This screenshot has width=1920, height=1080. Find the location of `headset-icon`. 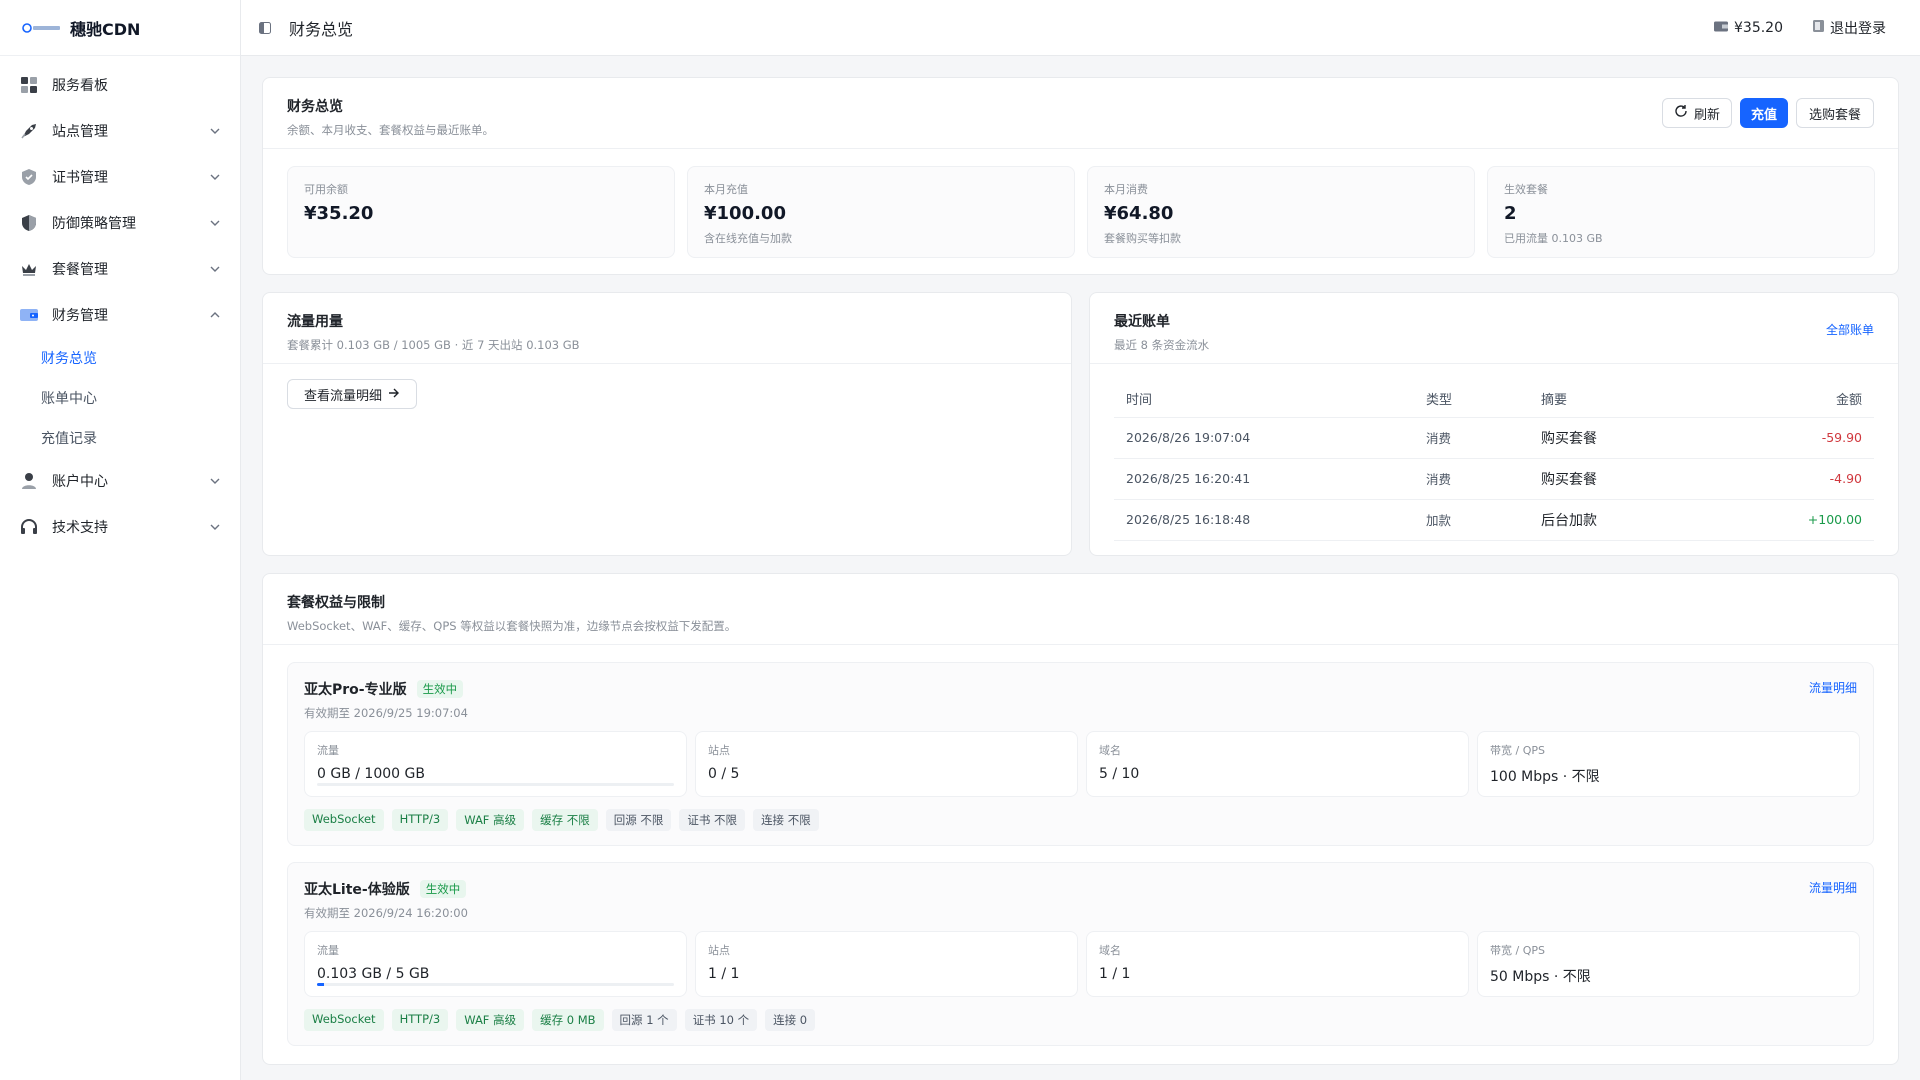

headset-icon is located at coordinates (29, 527).